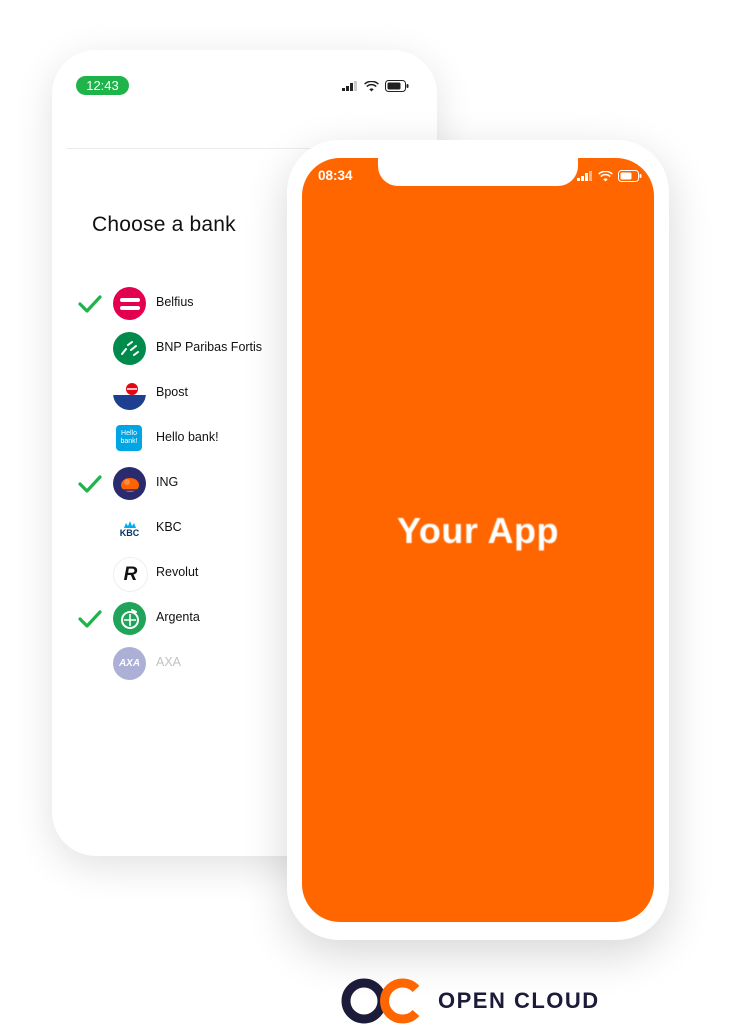 This screenshot has height=1025, width=740. I want to click on bank-name: AXA, so click(169, 662).